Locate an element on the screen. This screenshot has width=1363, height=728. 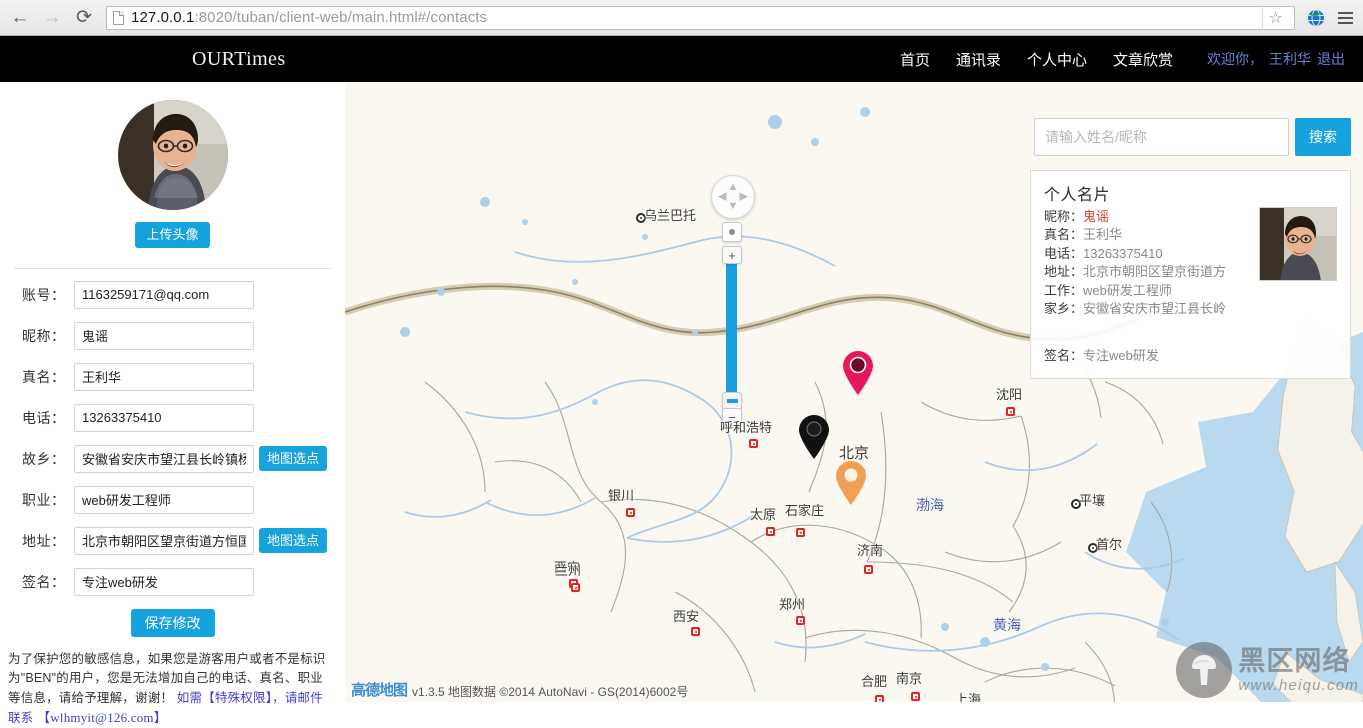
form-row-realname: 真名： is located at coordinates (172, 376).